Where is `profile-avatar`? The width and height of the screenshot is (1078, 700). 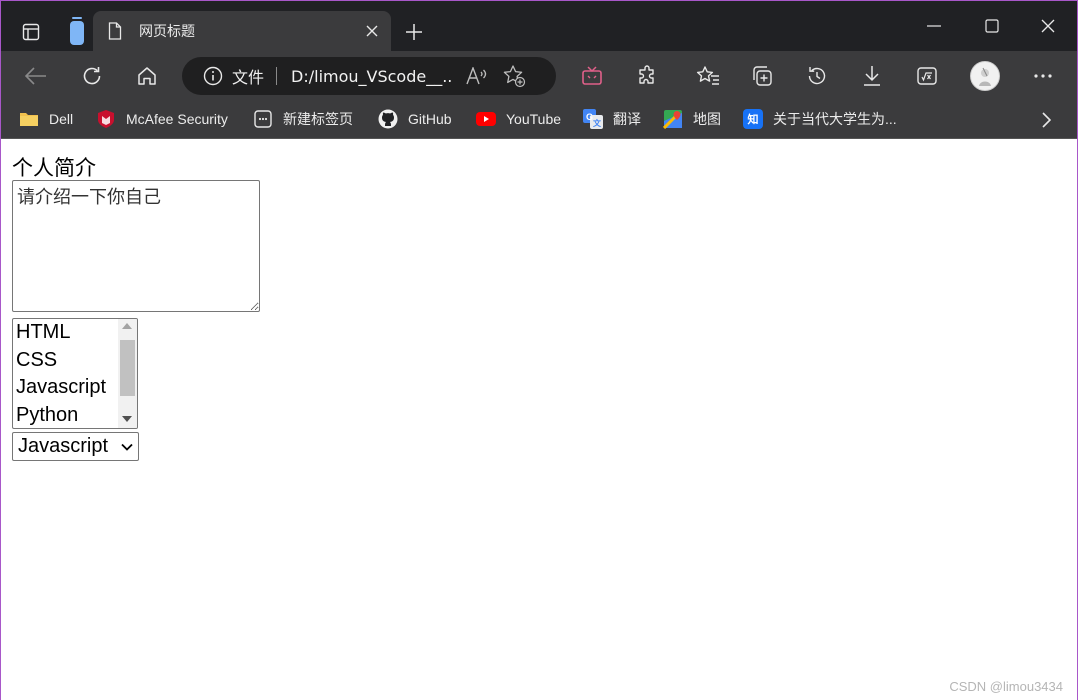 profile-avatar is located at coordinates (985, 76).